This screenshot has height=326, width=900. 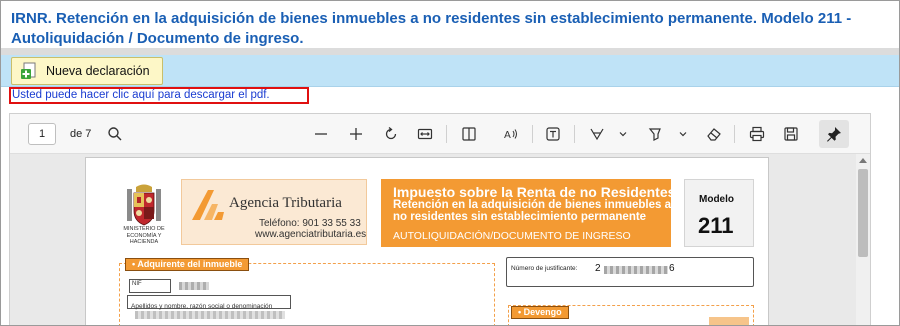 I want to click on read-aloud-icon: A, so click(x=511, y=134).